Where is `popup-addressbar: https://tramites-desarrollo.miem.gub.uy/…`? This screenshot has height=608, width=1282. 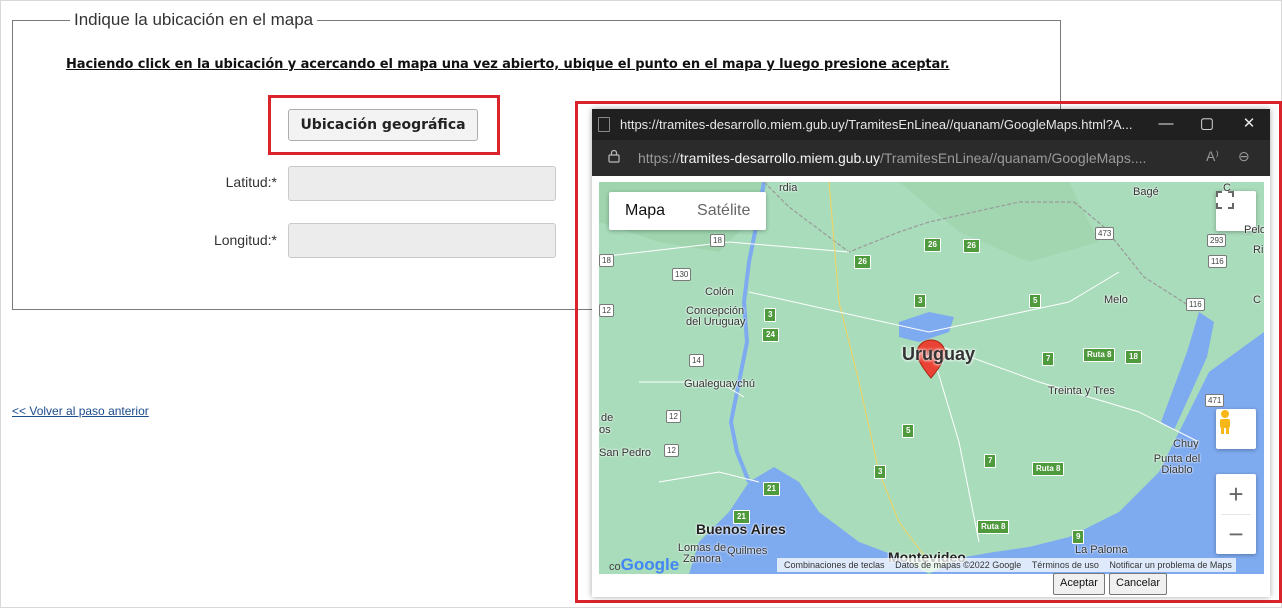 popup-addressbar: https://tramites-desarrollo.miem.gub.uy/… is located at coordinates (931, 158).